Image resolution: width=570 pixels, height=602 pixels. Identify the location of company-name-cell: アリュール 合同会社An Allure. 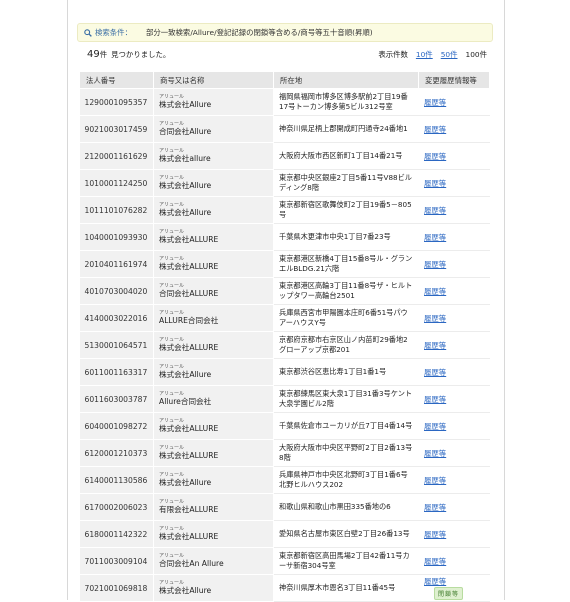
(213, 561).